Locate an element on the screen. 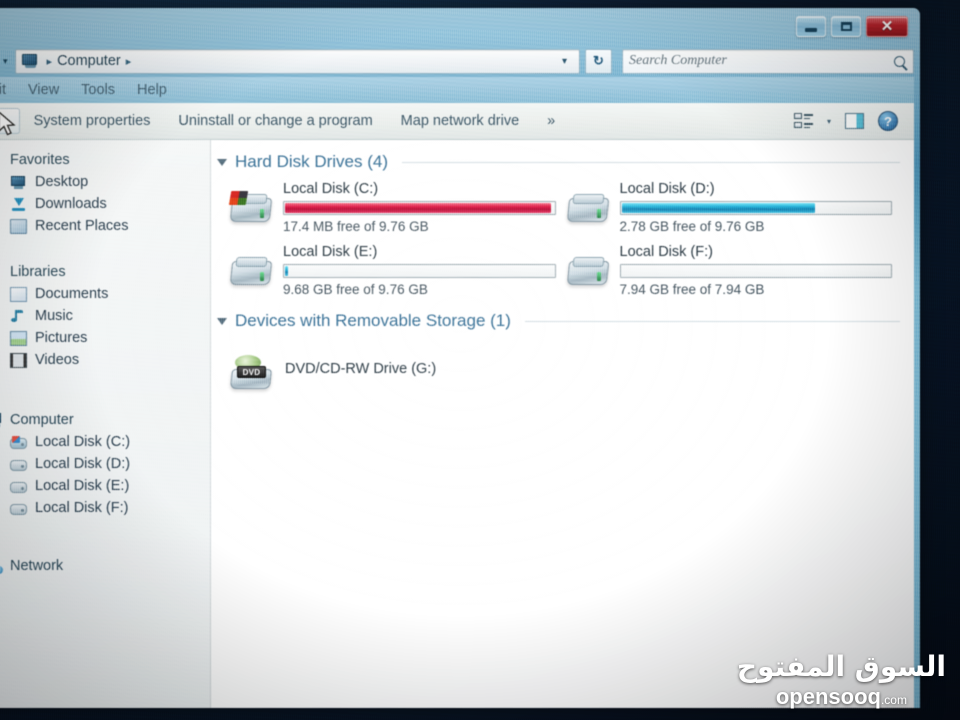 This screenshot has width=960, height=720. menu-help: Help is located at coordinates (152, 90).